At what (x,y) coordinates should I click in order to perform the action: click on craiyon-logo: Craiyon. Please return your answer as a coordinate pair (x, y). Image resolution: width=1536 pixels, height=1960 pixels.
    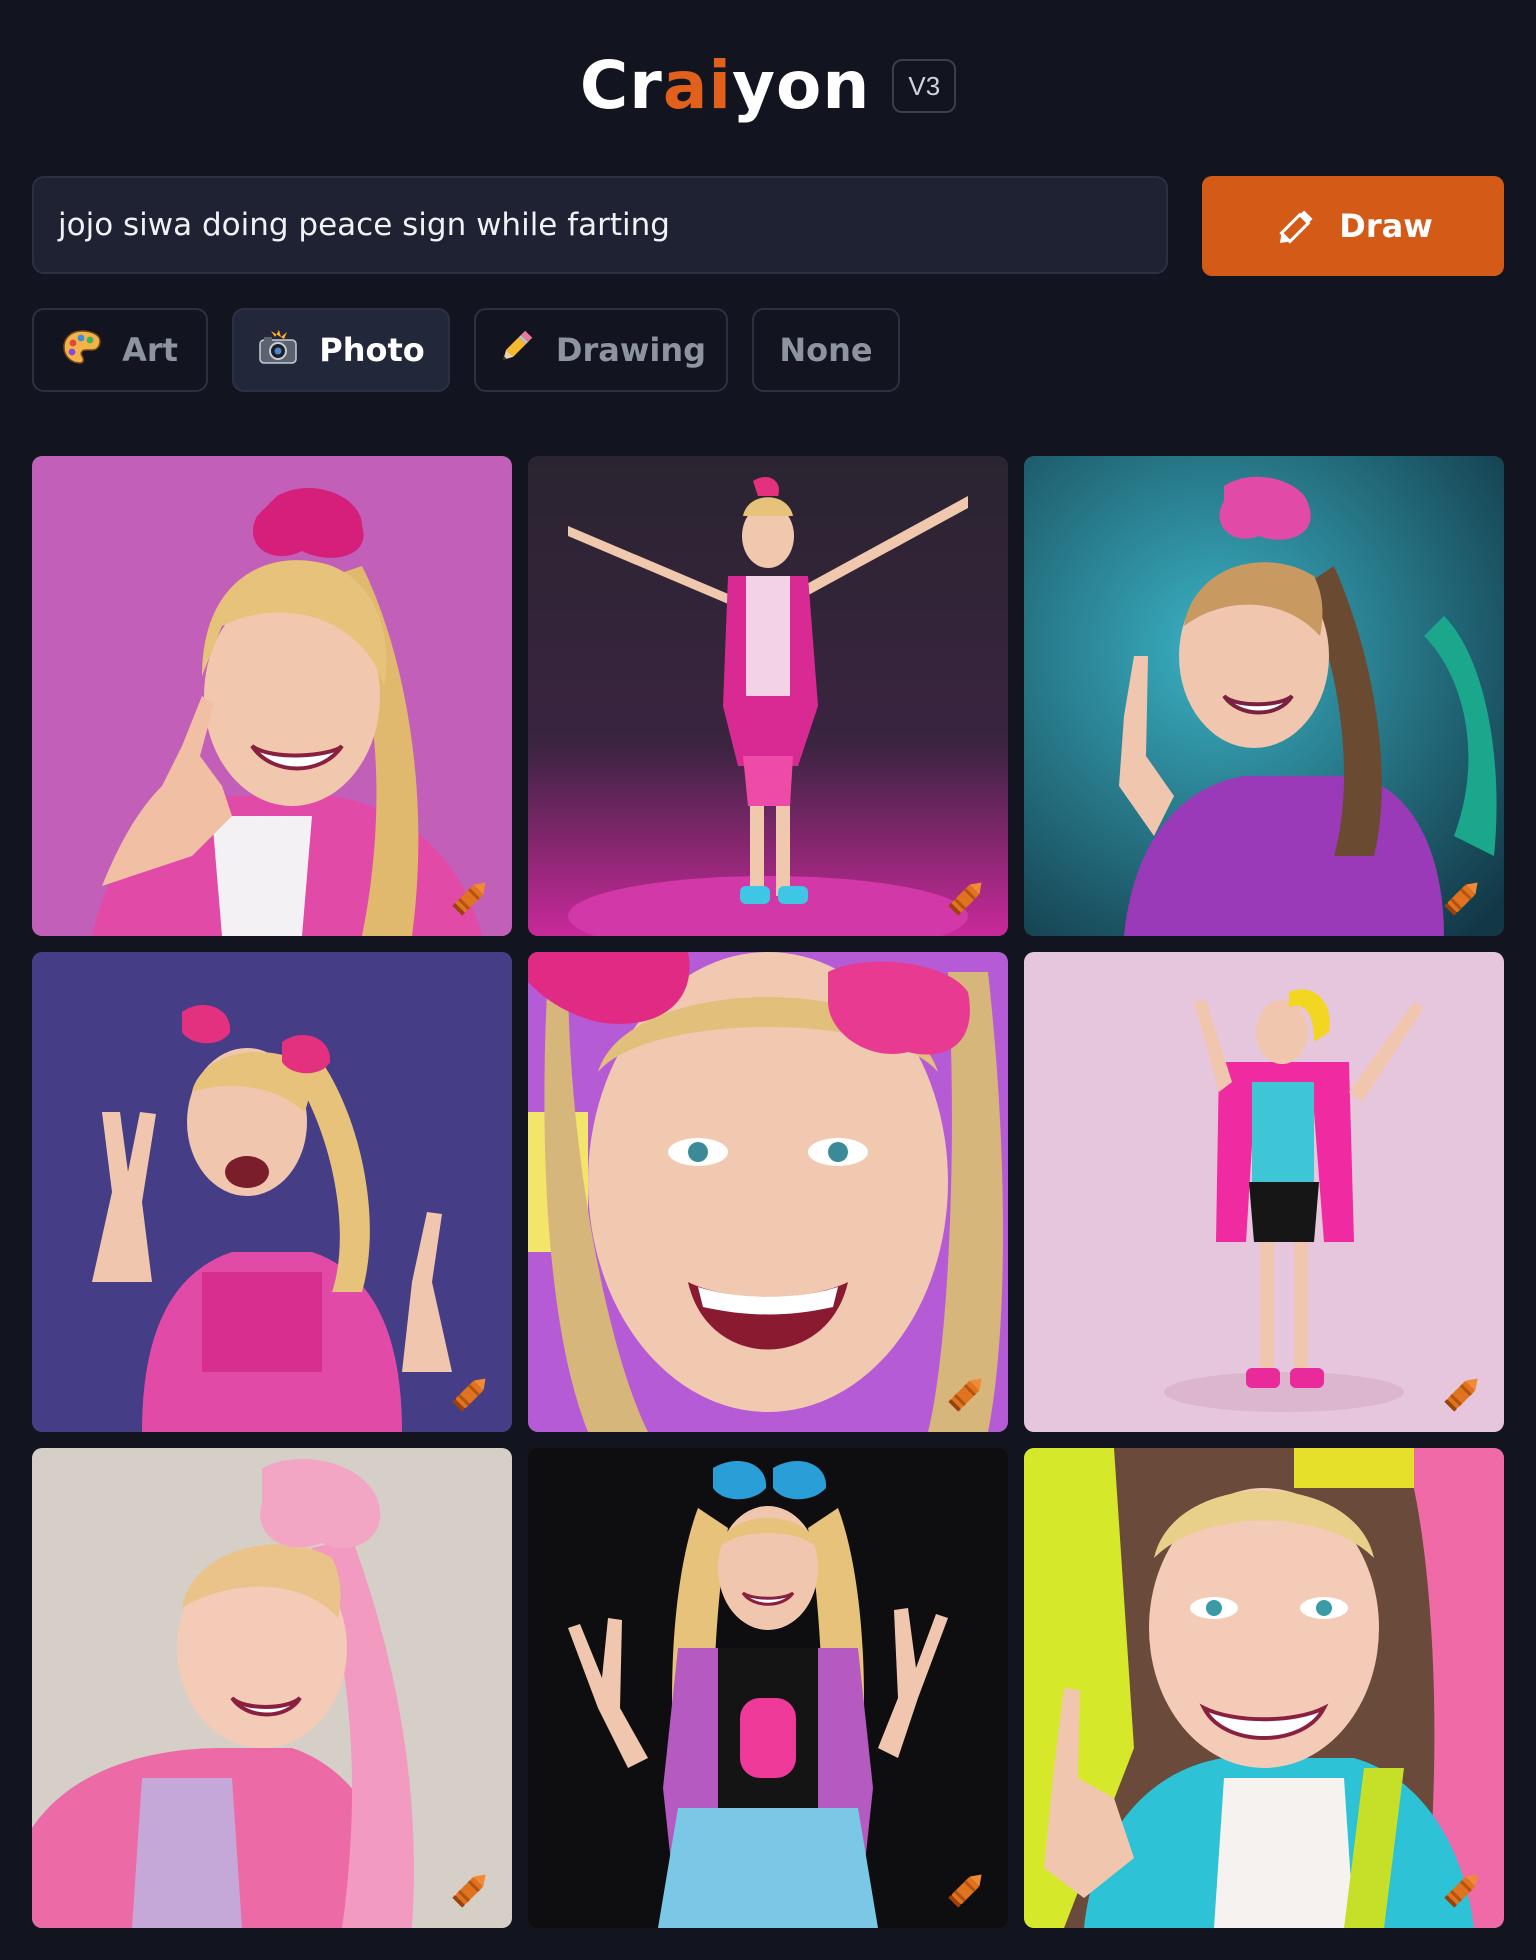
    Looking at the image, I should click on (725, 86).